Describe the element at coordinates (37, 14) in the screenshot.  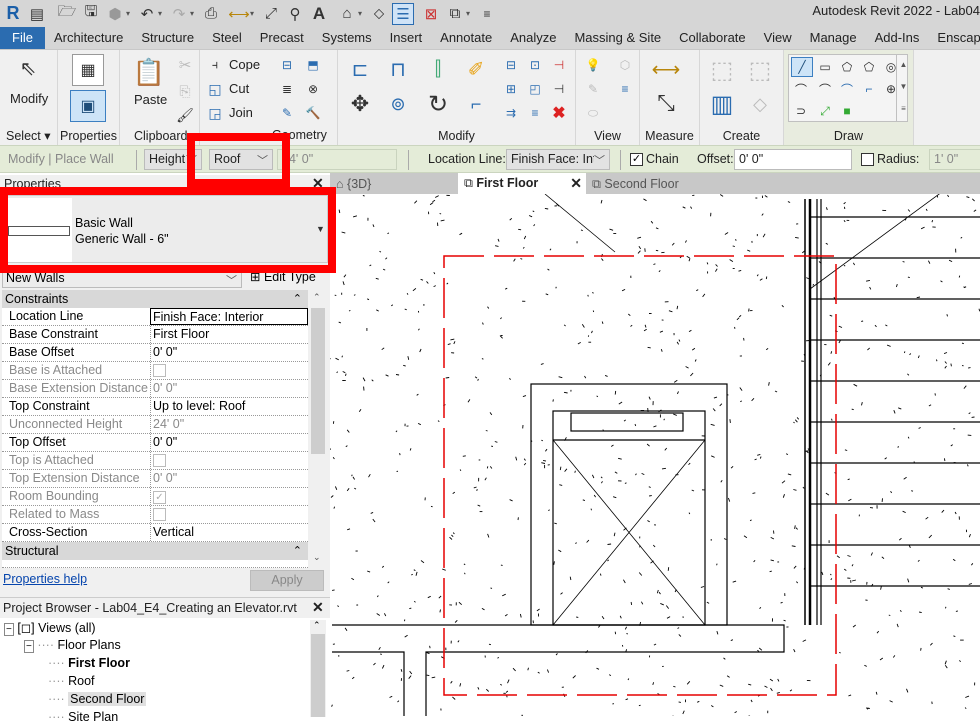
I see `application-menu-icon: ▤` at that location.